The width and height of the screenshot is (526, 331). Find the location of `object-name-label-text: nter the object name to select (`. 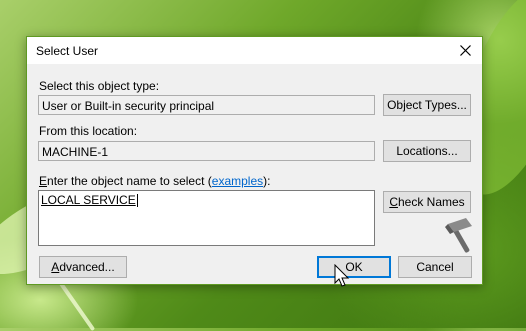

object-name-label-text: nter the object name to select ( is located at coordinates (129, 181).